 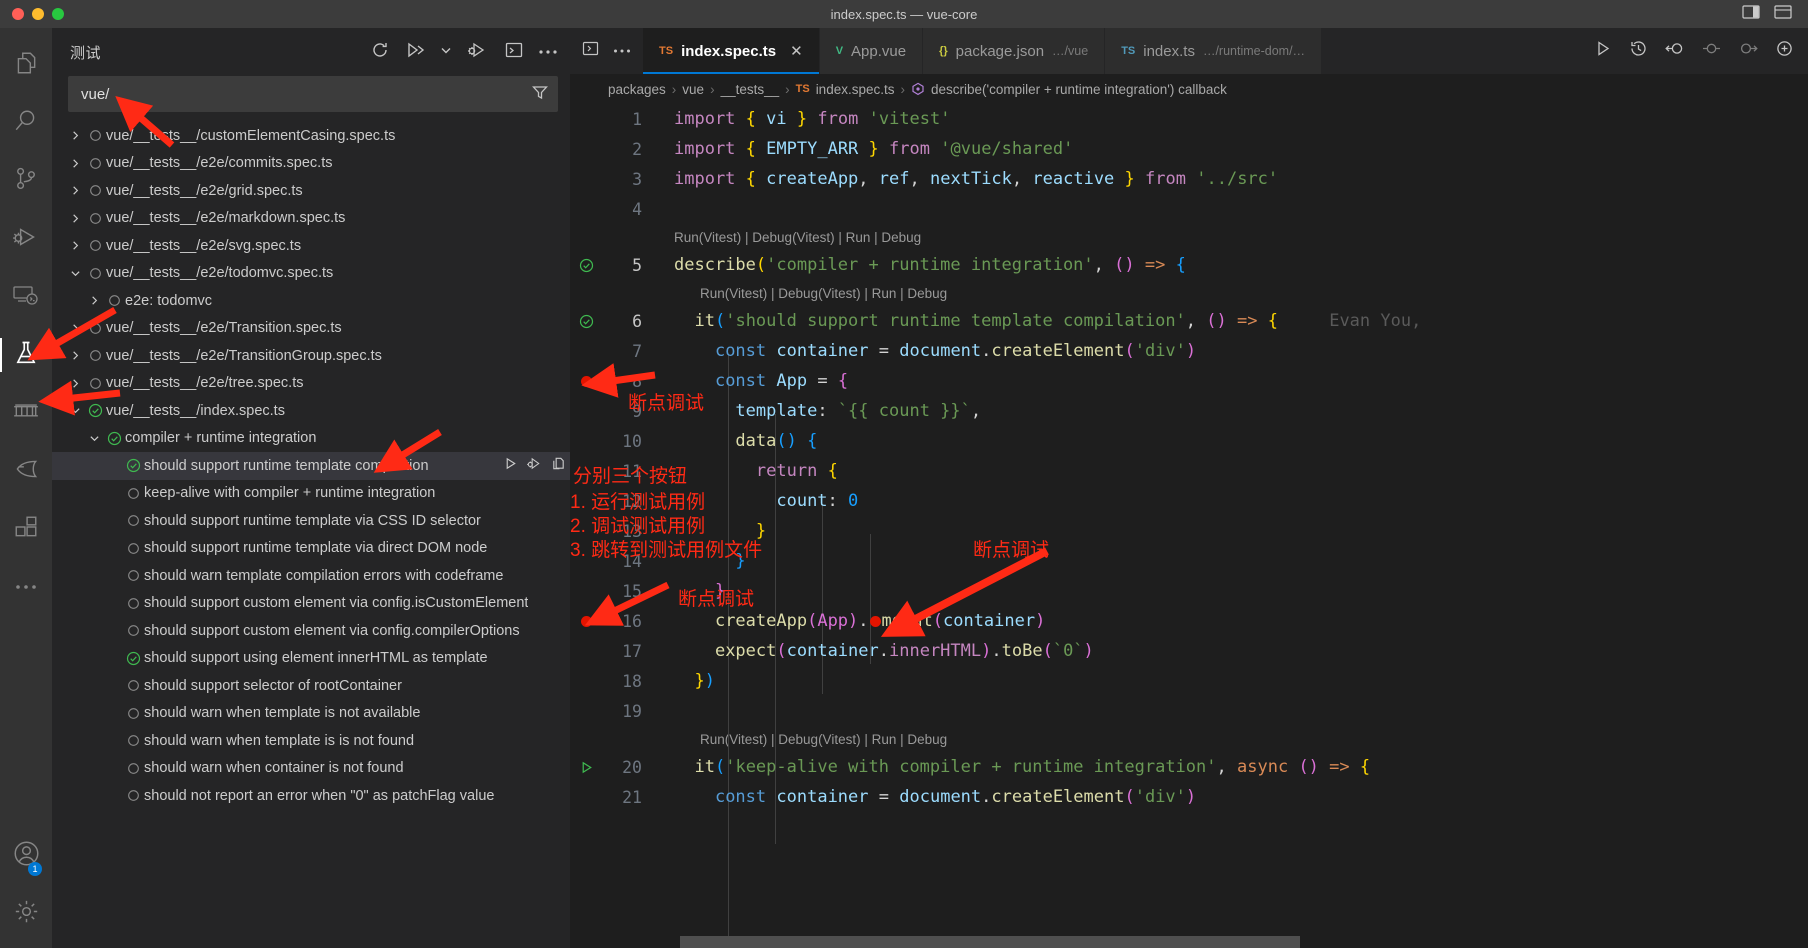 I want to click on close-icon: ✕, so click(x=796, y=51).